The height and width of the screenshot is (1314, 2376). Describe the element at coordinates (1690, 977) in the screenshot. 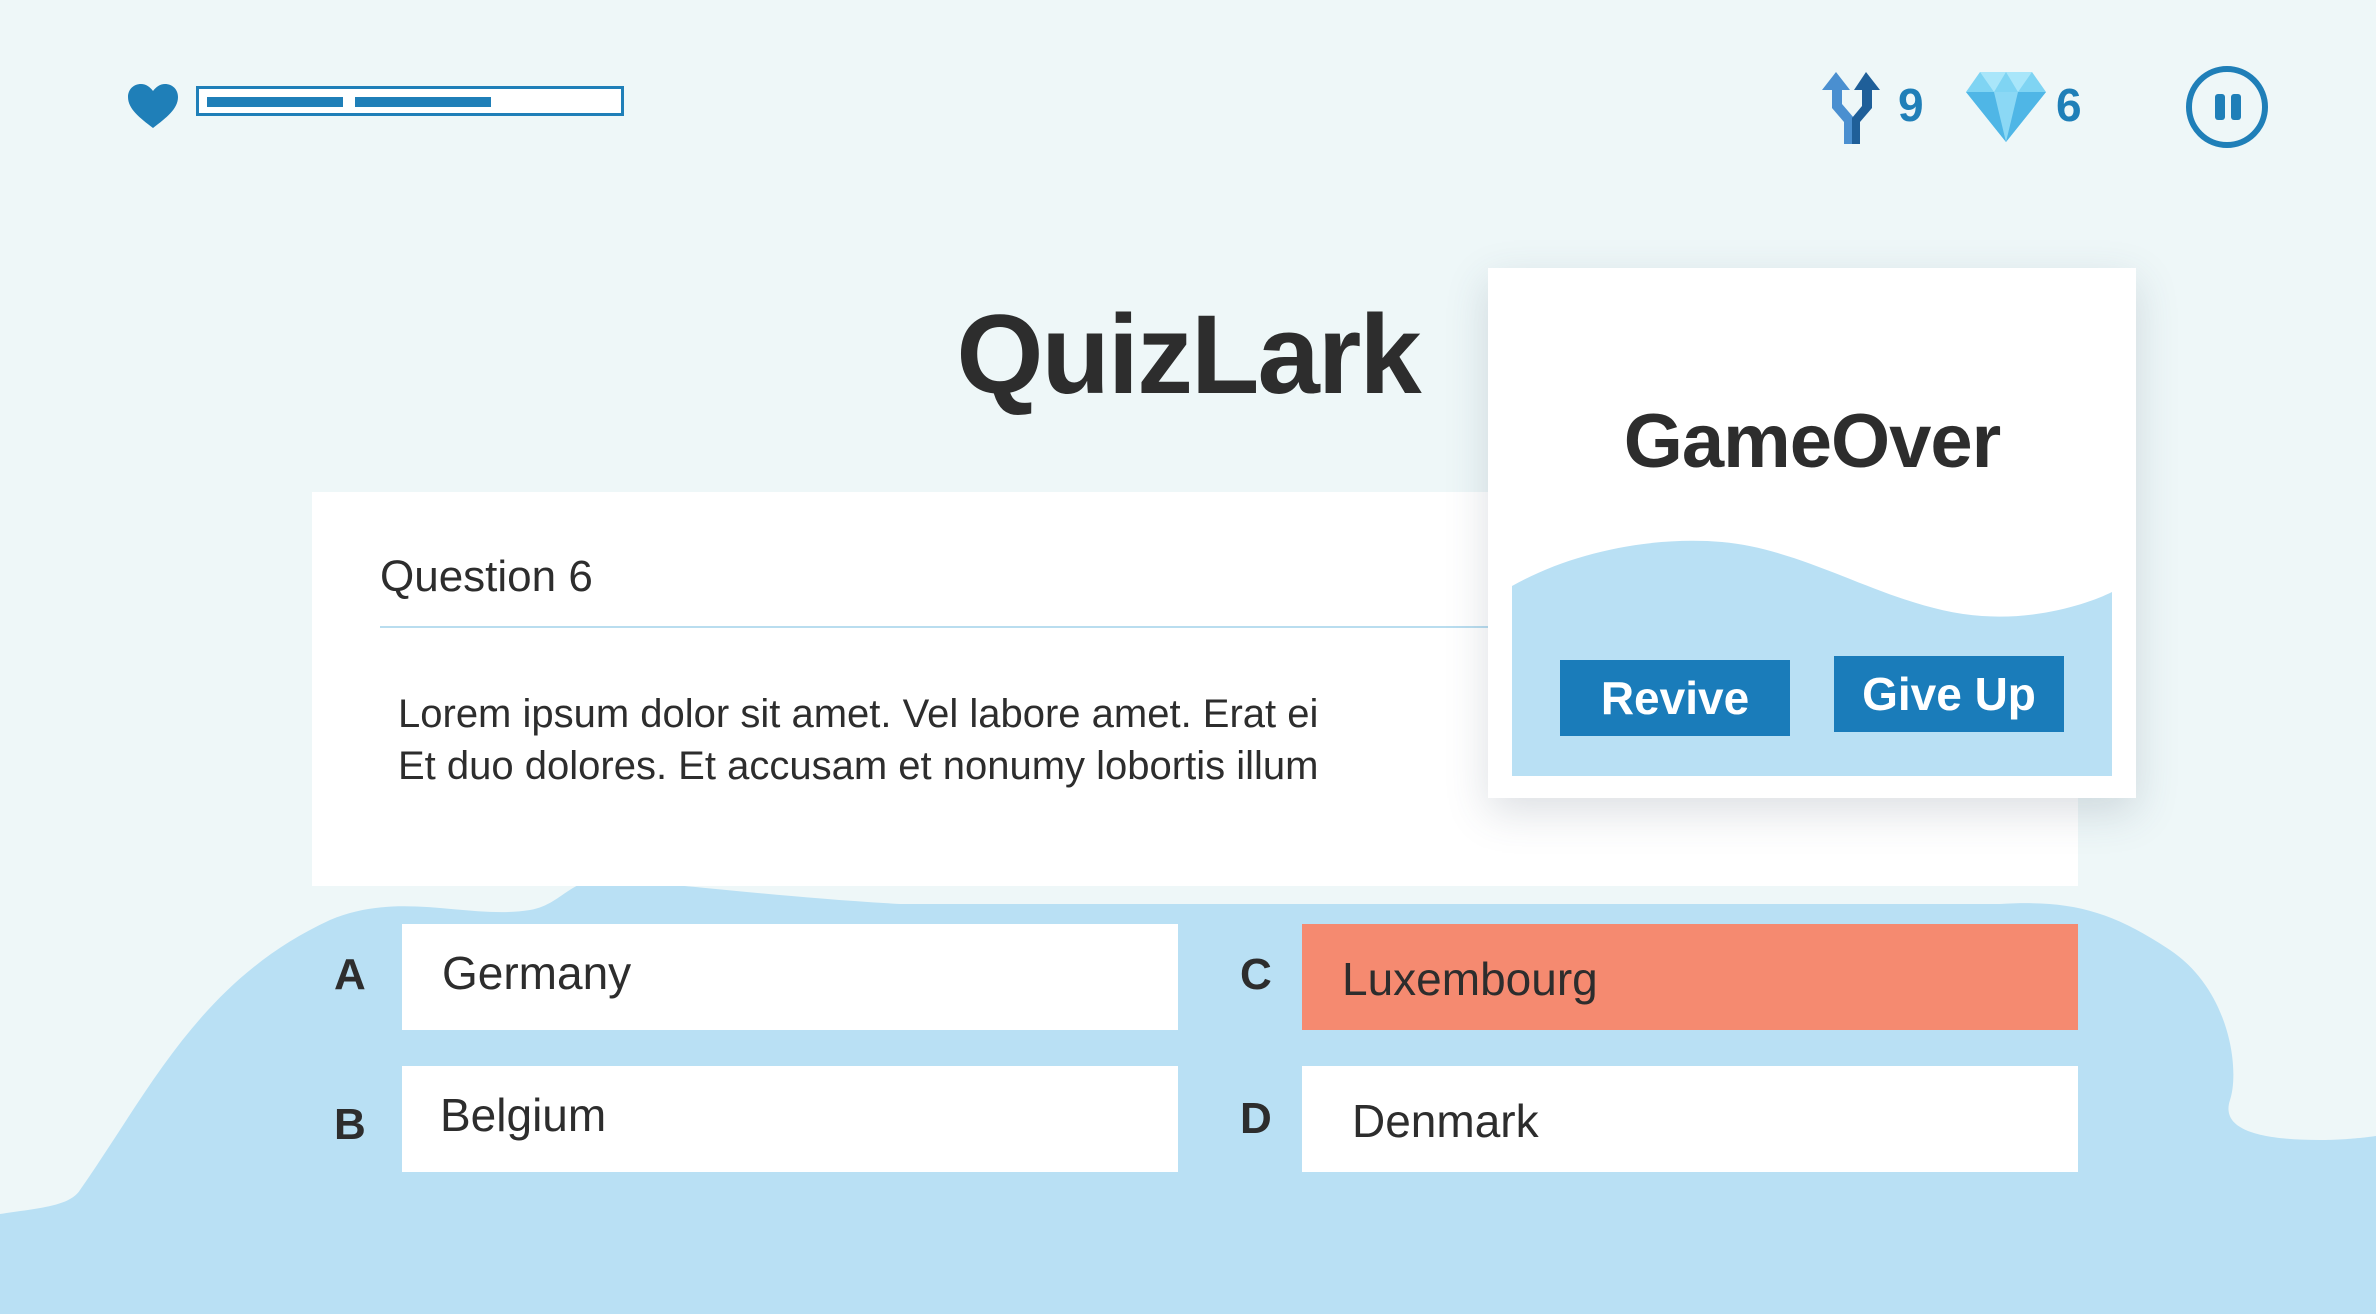

I see `answer-option-c: Luxembourg` at that location.